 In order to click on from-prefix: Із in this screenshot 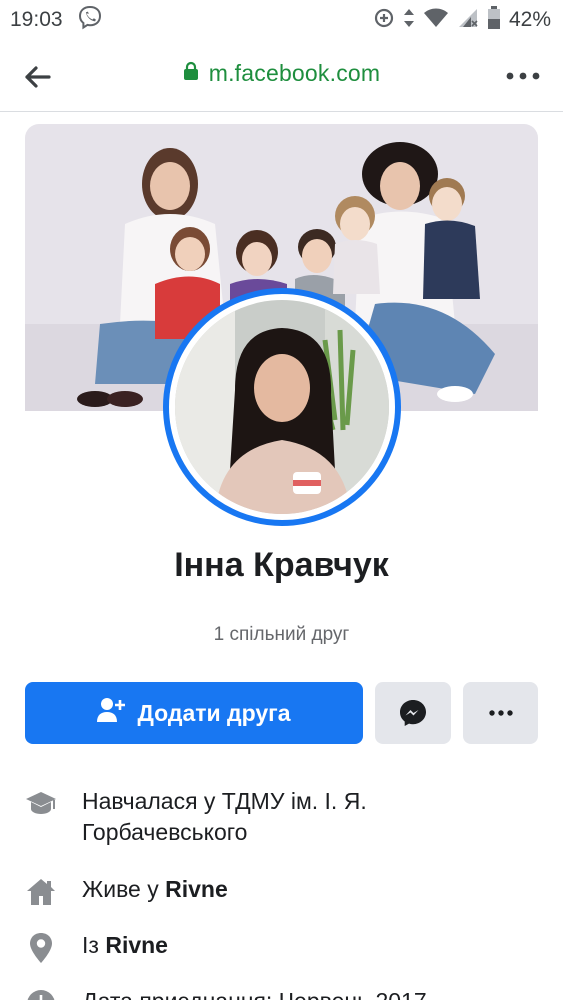, I will do `click(94, 945)`.